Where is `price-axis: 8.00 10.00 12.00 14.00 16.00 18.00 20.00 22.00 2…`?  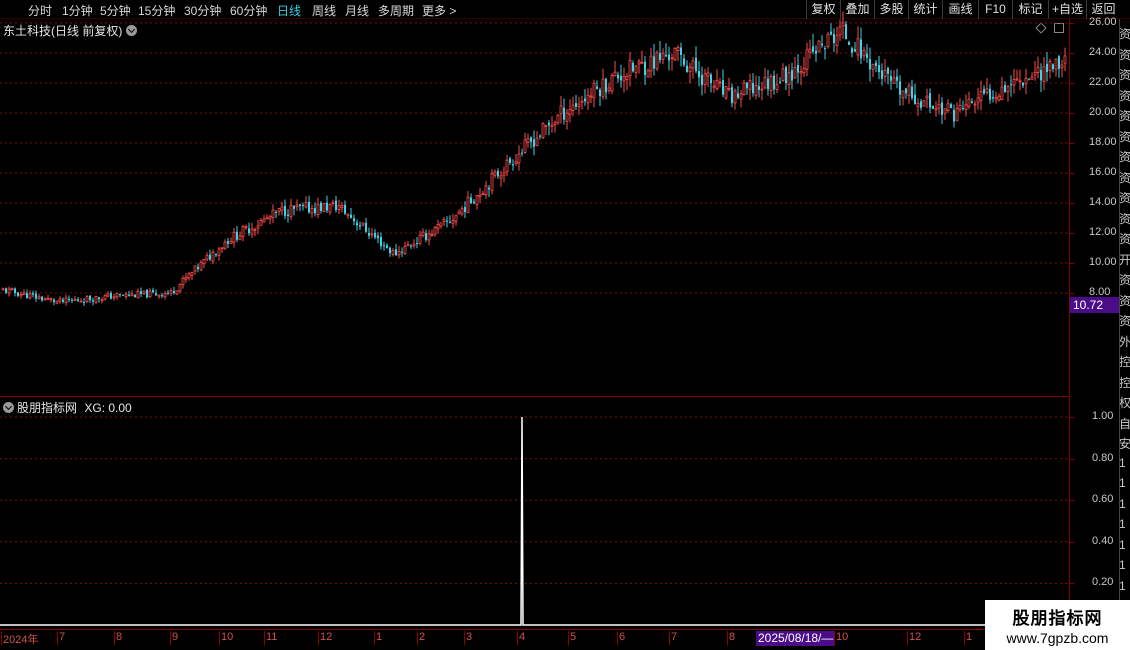
price-axis: 8.00 10.00 12.00 14.00 16.00 18.00 20.00 22.00 2… is located at coordinates (1094, 206).